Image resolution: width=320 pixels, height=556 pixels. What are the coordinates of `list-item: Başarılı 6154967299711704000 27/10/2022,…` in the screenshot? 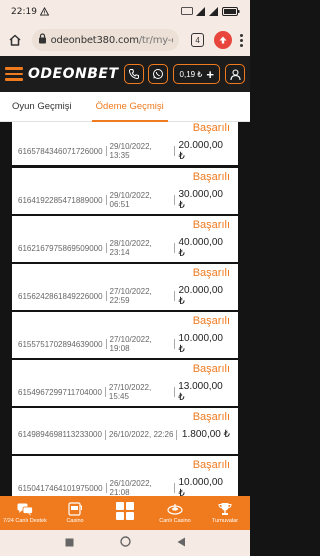 It's located at (125, 383).